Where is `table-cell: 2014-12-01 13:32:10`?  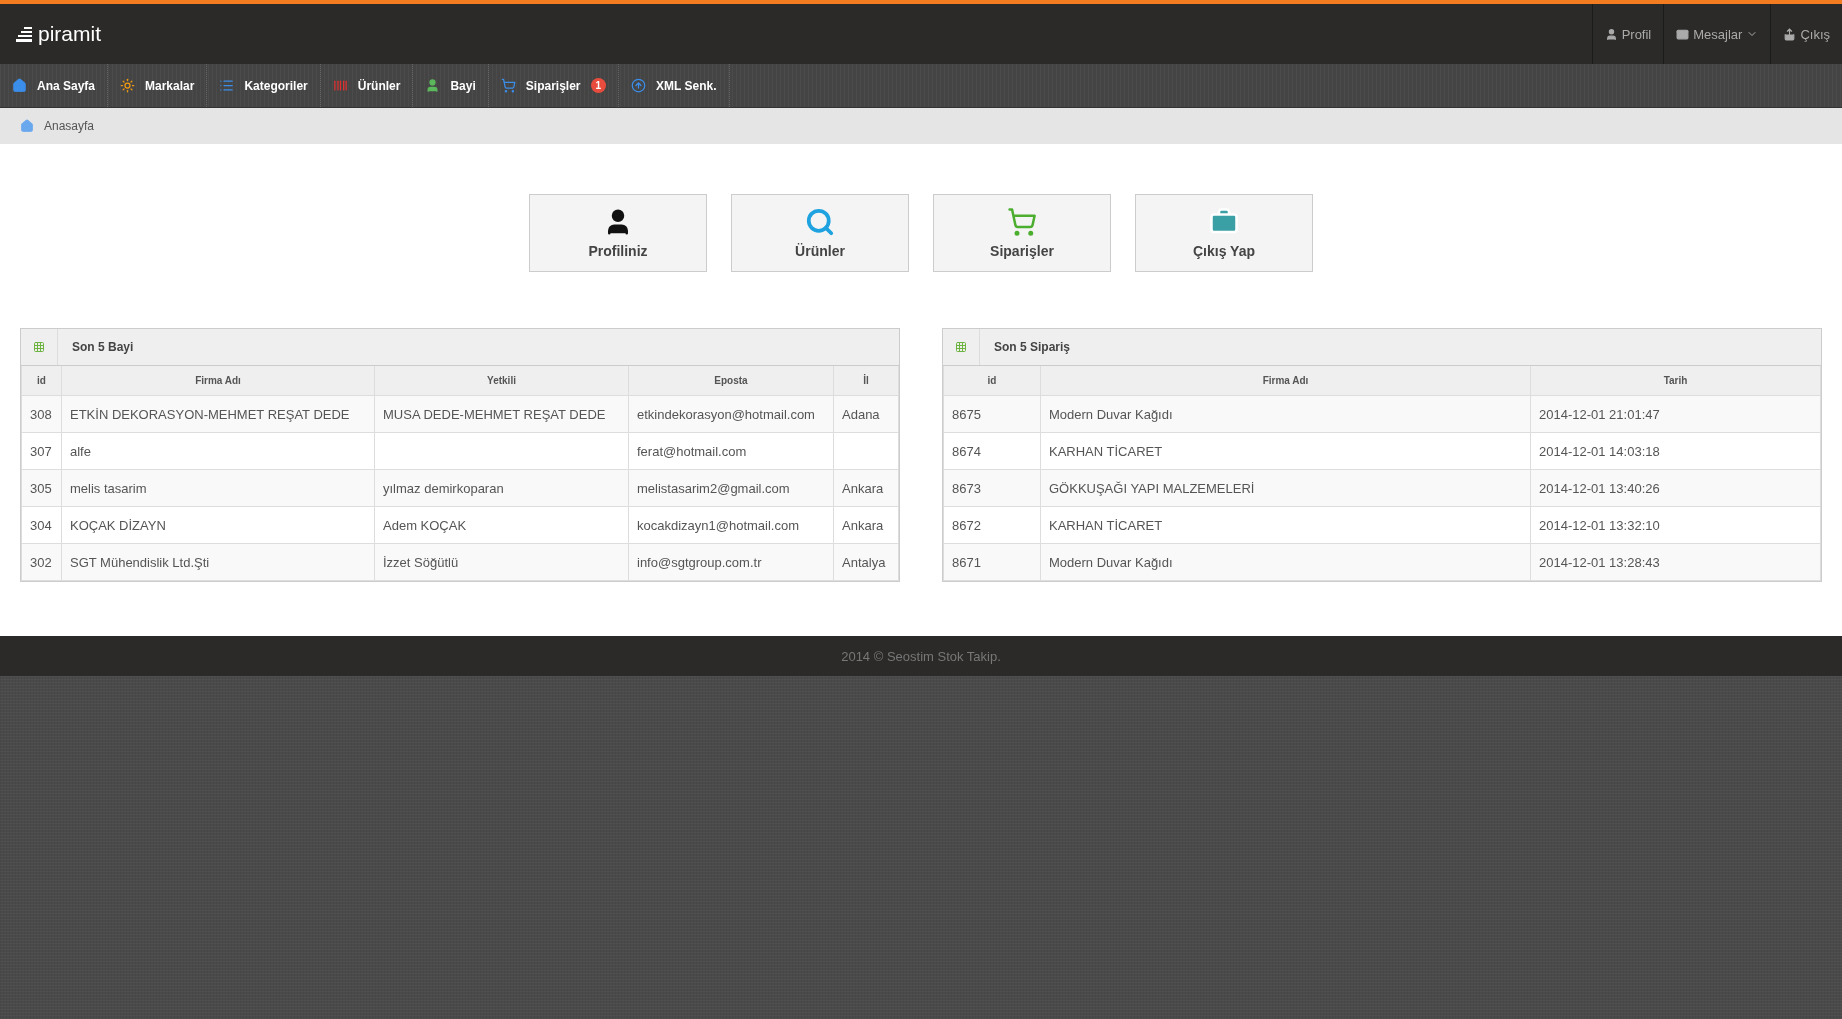
table-cell: 2014-12-01 13:32:10 is located at coordinates (1675, 525).